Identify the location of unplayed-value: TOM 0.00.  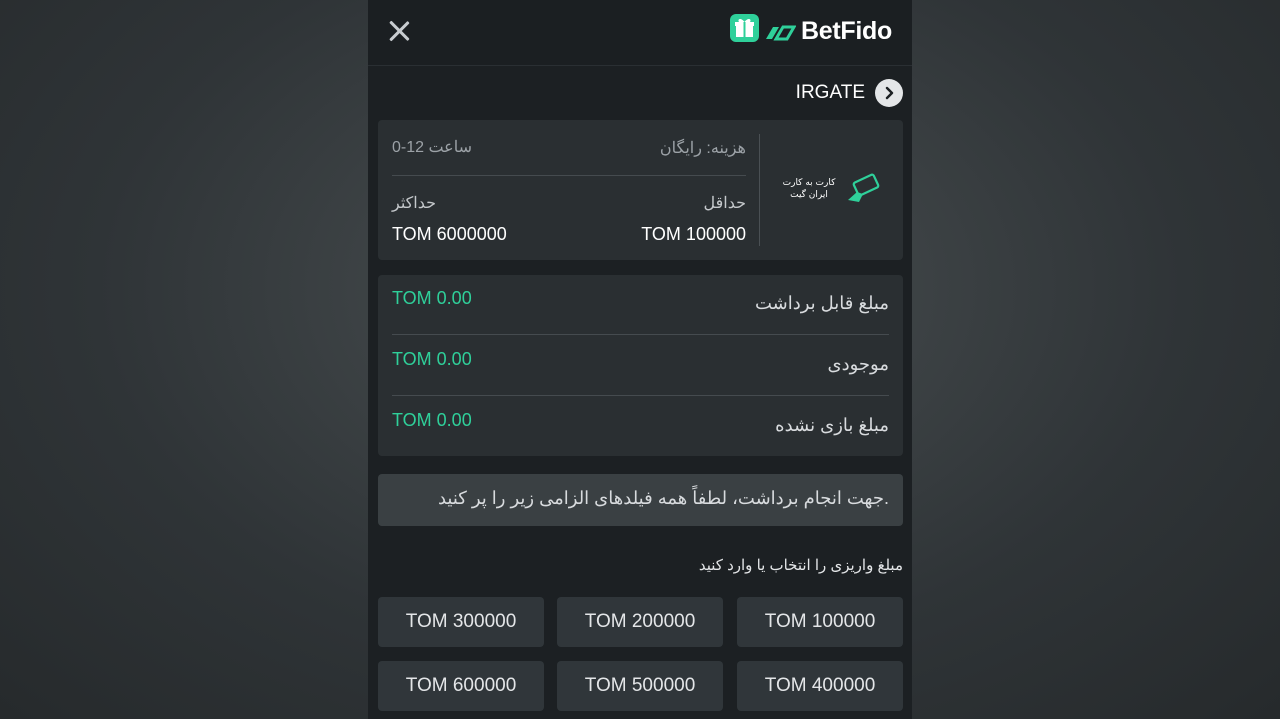
(432, 420).